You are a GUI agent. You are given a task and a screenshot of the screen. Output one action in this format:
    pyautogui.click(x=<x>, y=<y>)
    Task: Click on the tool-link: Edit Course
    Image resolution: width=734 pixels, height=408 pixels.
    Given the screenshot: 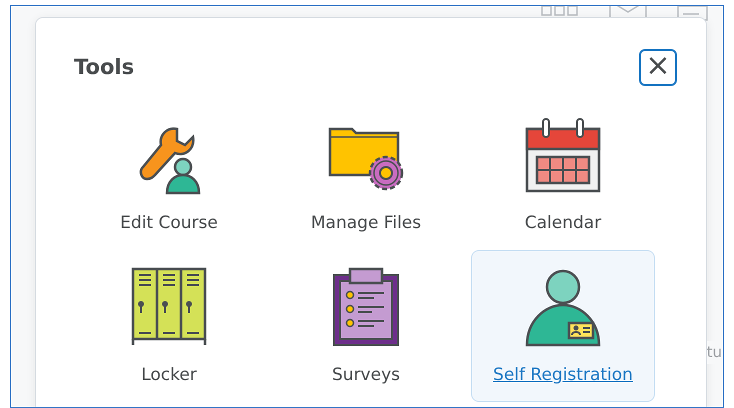 What is the action you would take?
    pyautogui.click(x=169, y=223)
    